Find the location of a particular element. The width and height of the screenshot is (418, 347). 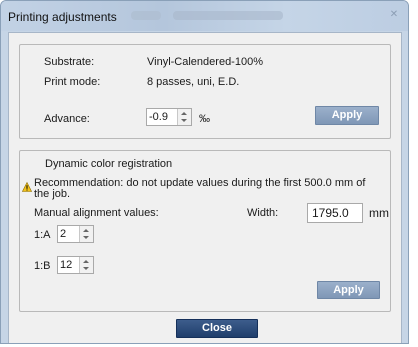

width-input: 1795.0 is located at coordinates (335, 213).